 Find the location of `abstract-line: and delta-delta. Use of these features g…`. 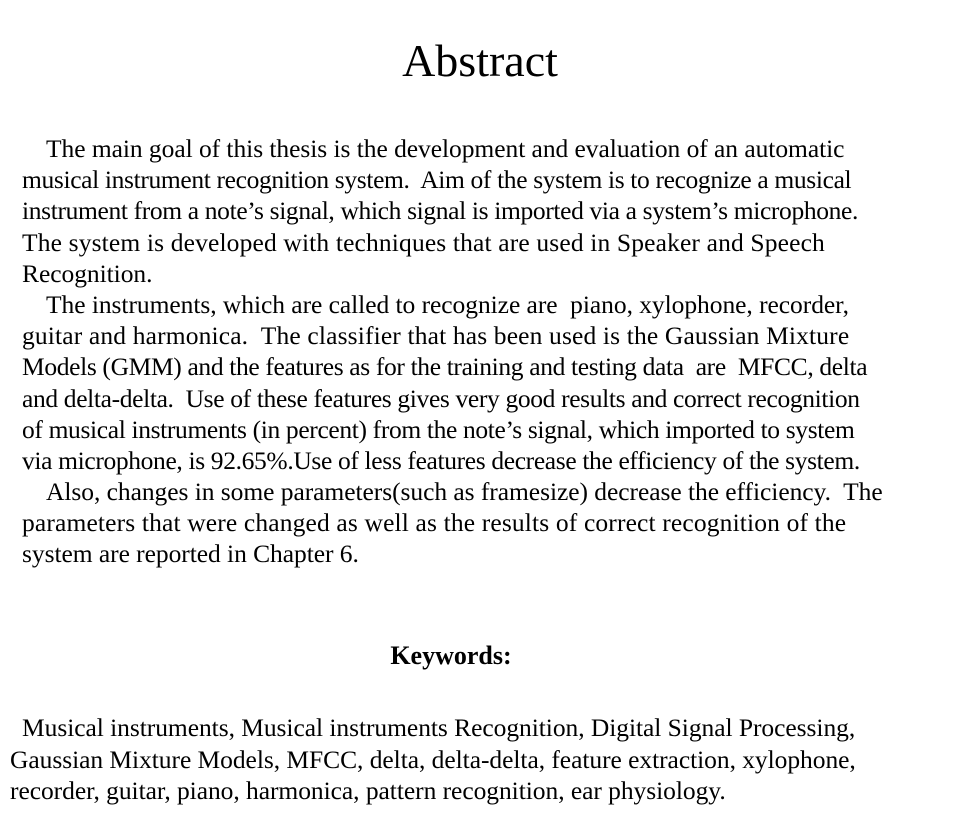

abstract-line: and delta-delta. Use of these features g… is located at coordinates (441, 398).